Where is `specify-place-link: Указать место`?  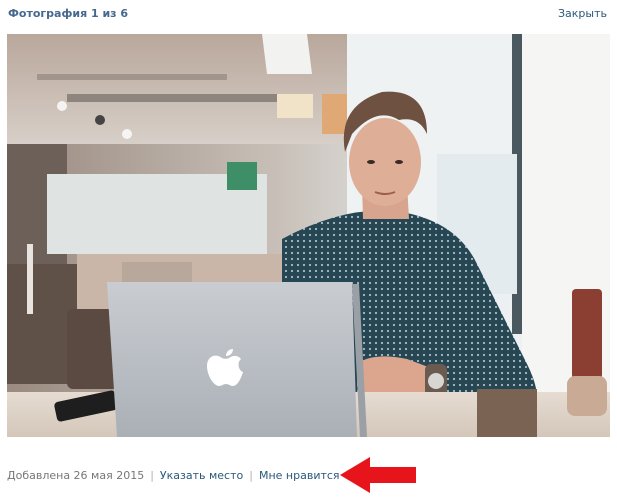
specify-place-link: Указать место is located at coordinates (201, 475).